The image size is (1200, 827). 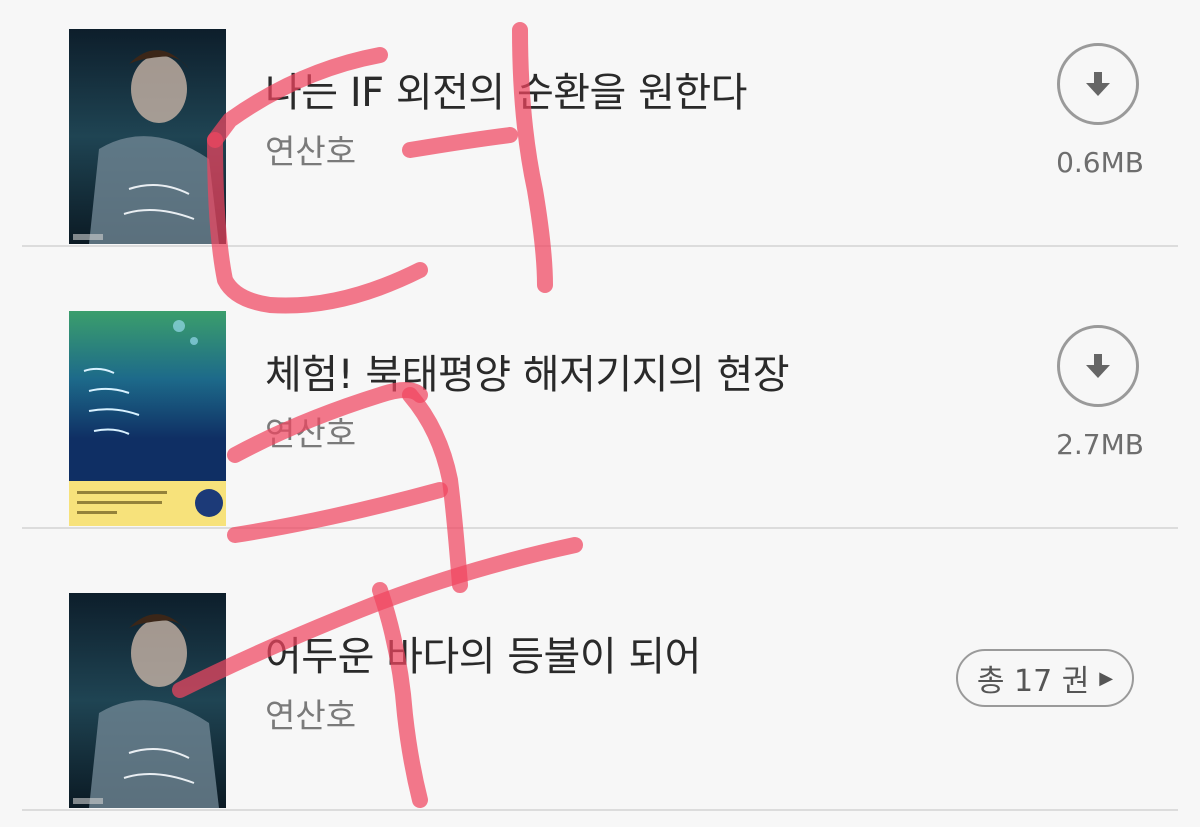 I want to click on chevron-right-icon: ▶, so click(x=1106, y=678).